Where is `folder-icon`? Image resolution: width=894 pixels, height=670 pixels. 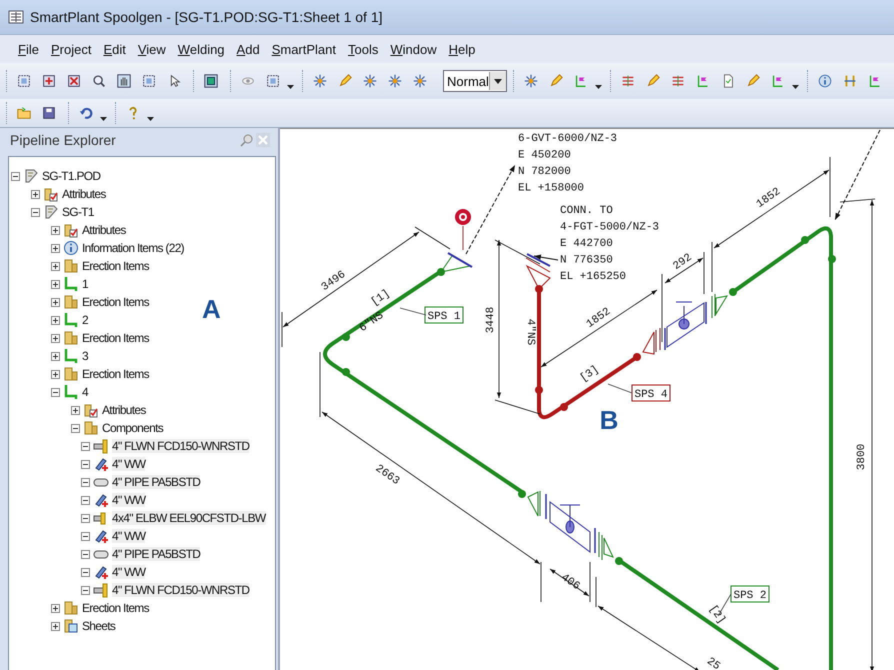 folder-icon is located at coordinates (24, 113).